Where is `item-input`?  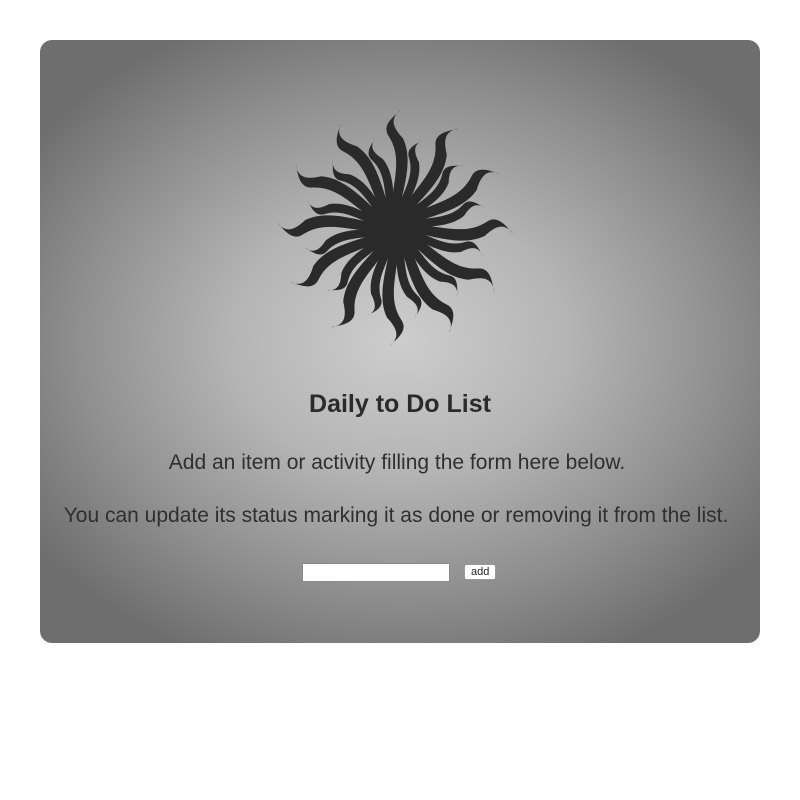
item-input is located at coordinates (376, 572).